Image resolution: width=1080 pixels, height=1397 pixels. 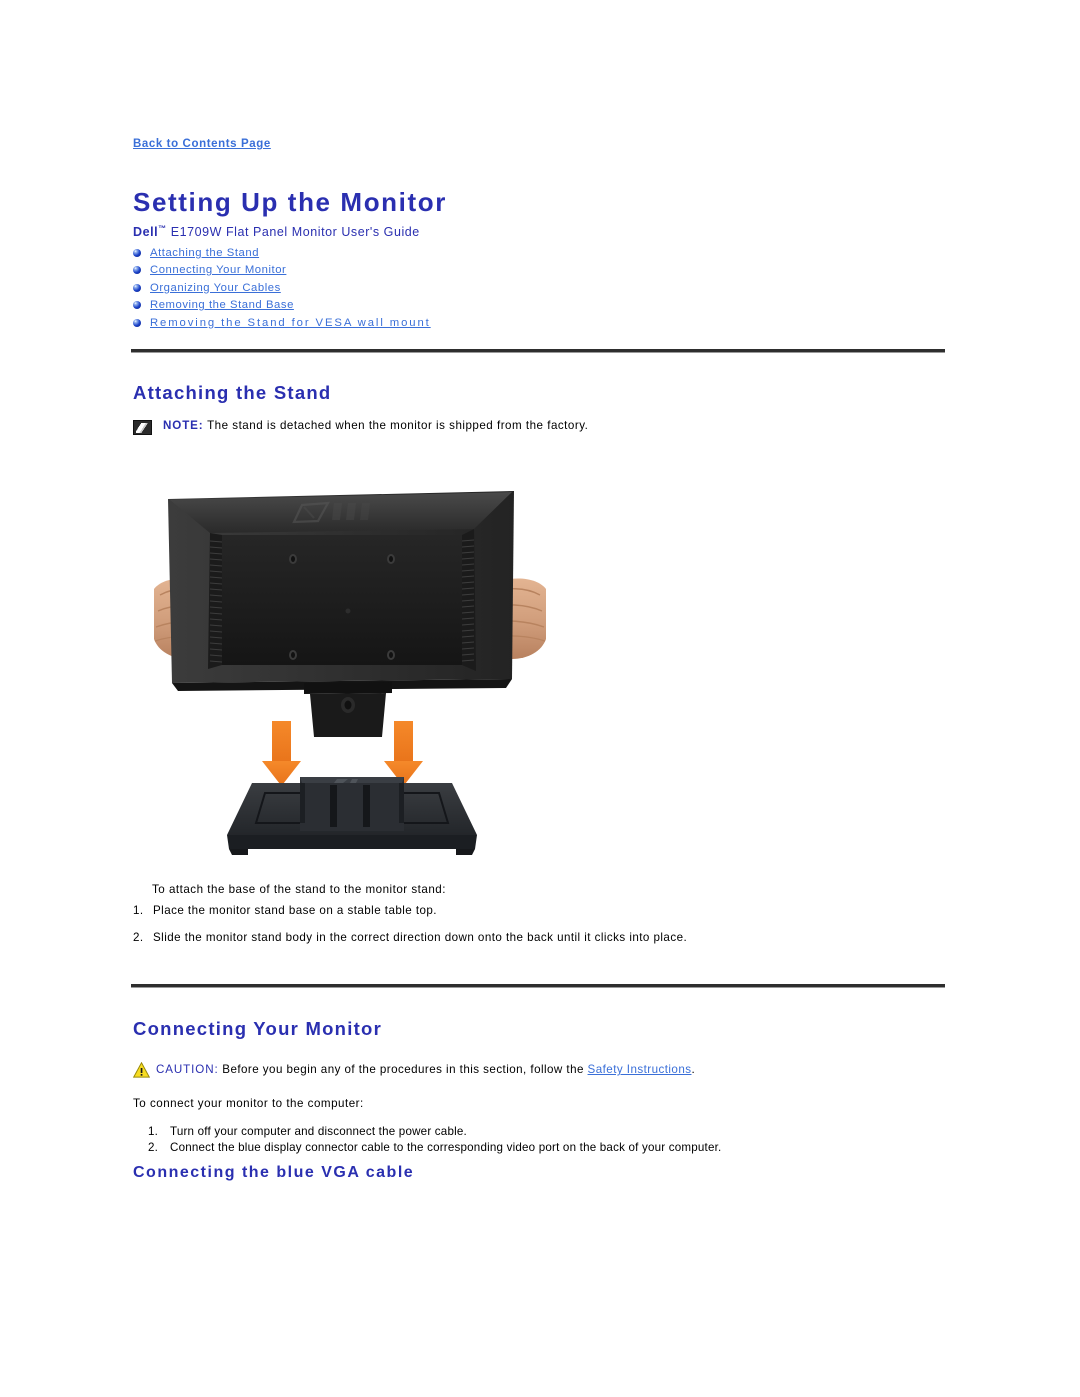 What do you see at coordinates (141, 1070) in the screenshot?
I see `warning-triangle-icon` at bounding box center [141, 1070].